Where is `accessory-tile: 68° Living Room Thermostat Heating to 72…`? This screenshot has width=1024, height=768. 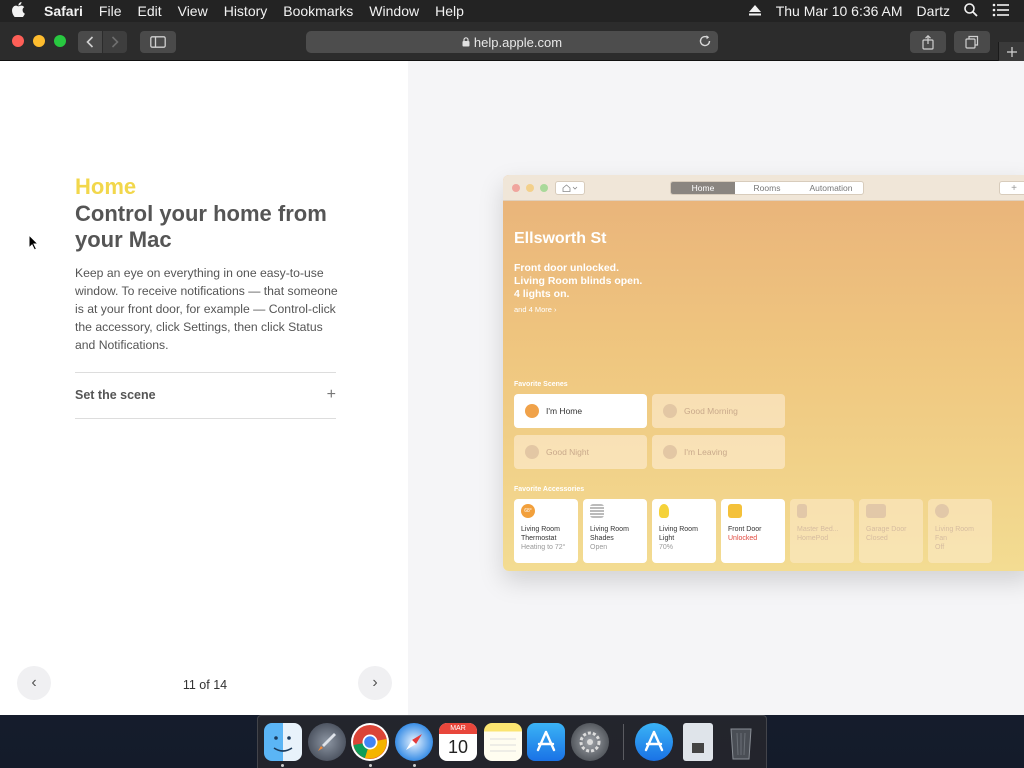
accessory-tile: 68° Living Room Thermostat Heating to 72… is located at coordinates (546, 531).